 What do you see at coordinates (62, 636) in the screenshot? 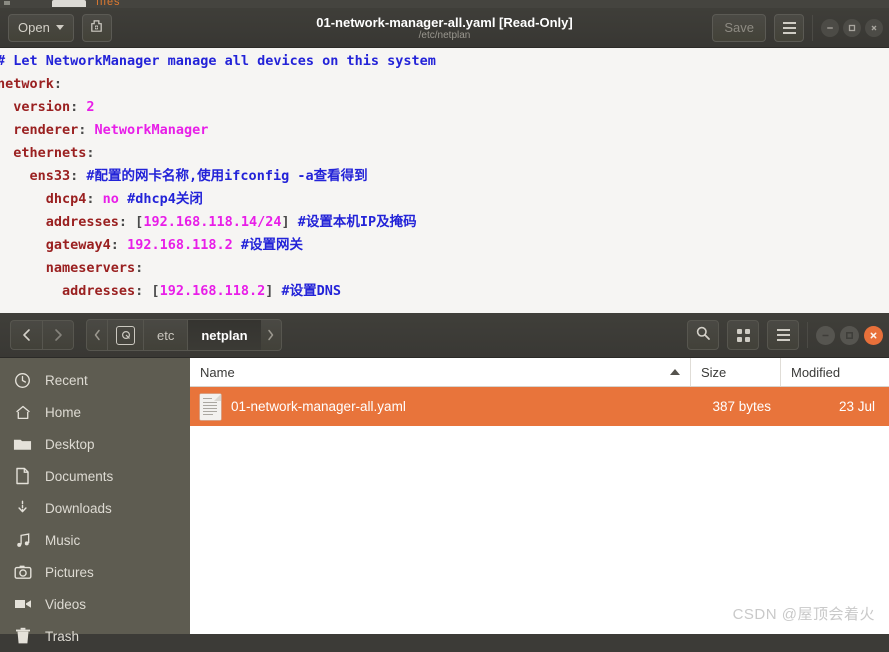
I see `sidebar-item-label: Trash` at bounding box center [62, 636].